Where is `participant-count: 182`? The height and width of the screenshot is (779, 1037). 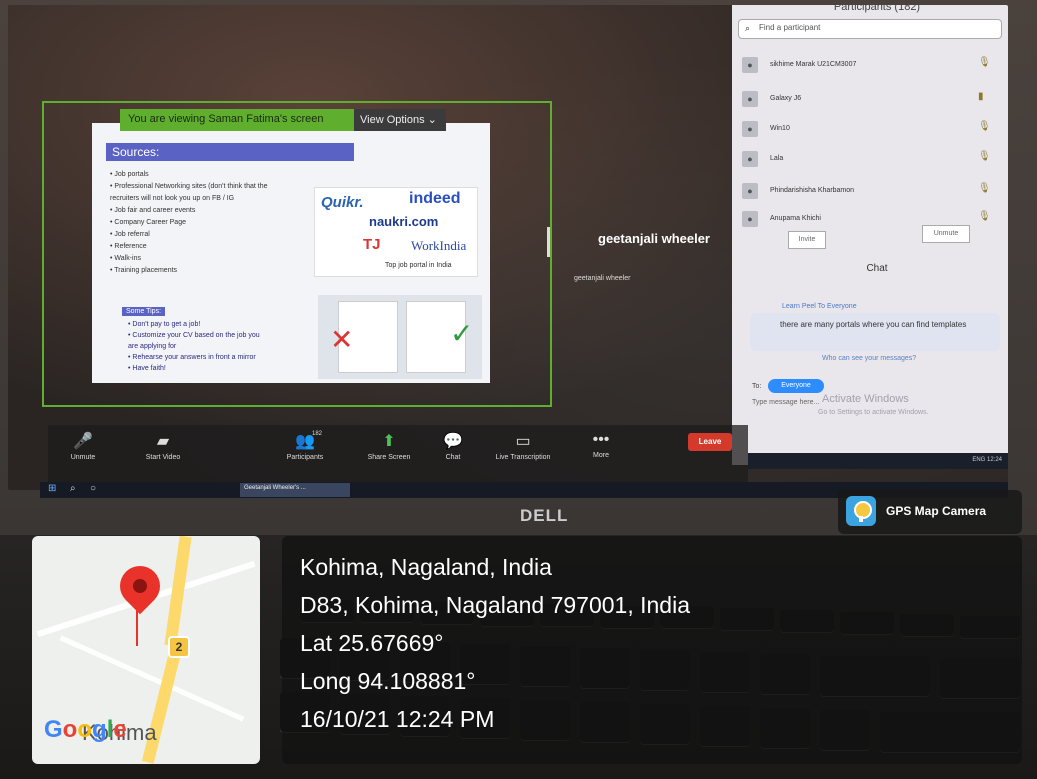
participant-count: 182 is located at coordinates (317, 434).